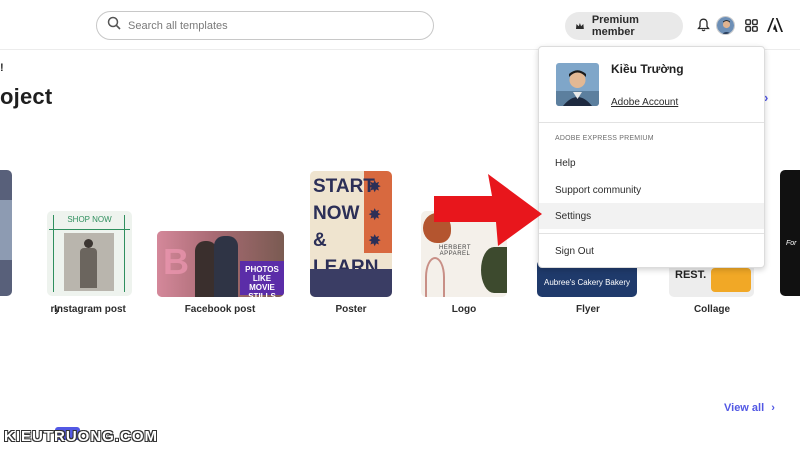 This screenshot has height=450, width=800. Describe the element at coordinates (464, 309) in the screenshot. I see `template-label: Logo` at that location.